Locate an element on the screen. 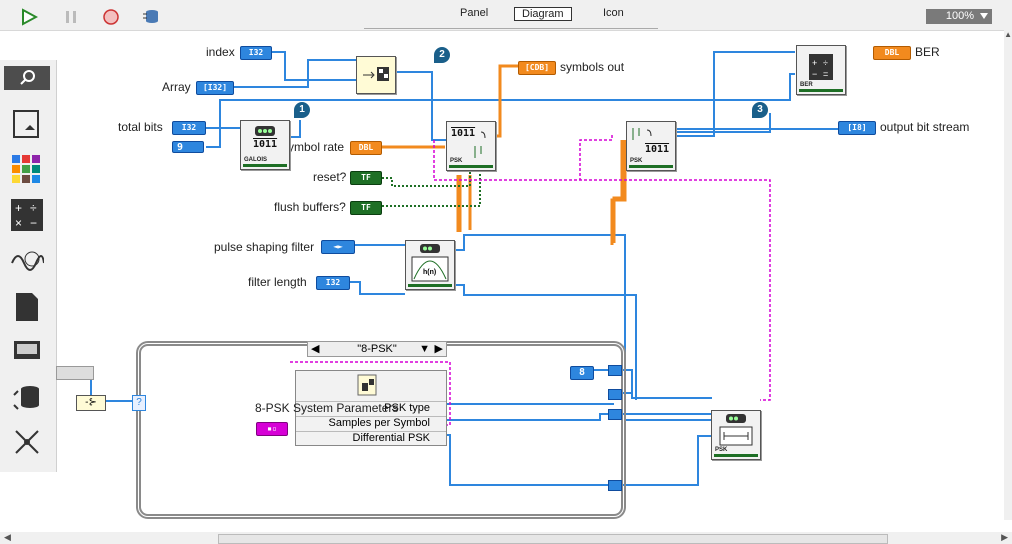  filter-length-label: filter length is located at coordinates (277, 282).